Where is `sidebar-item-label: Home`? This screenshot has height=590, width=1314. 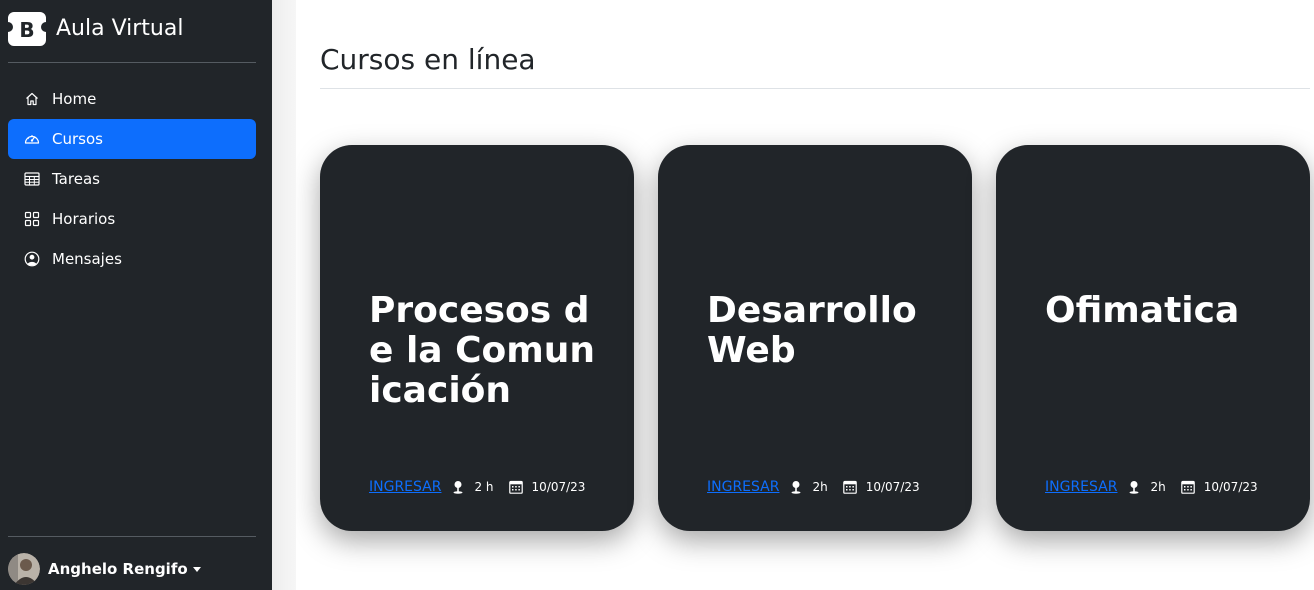
sidebar-item-label: Home is located at coordinates (74, 99).